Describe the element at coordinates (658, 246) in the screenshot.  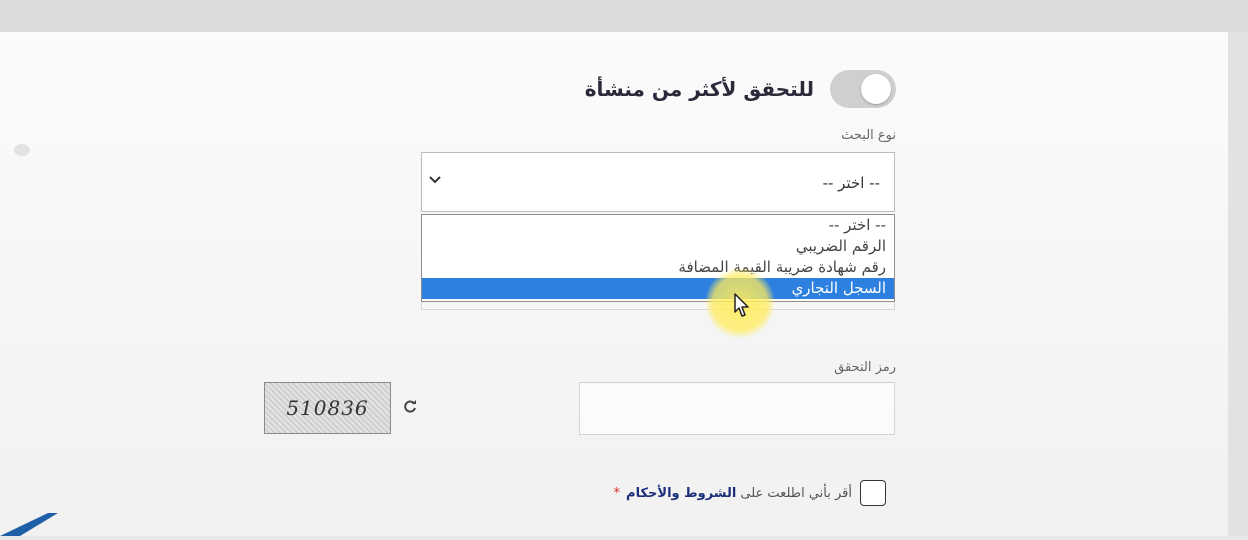
I see `option-tax-number: الرقم الضريبي` at that location.